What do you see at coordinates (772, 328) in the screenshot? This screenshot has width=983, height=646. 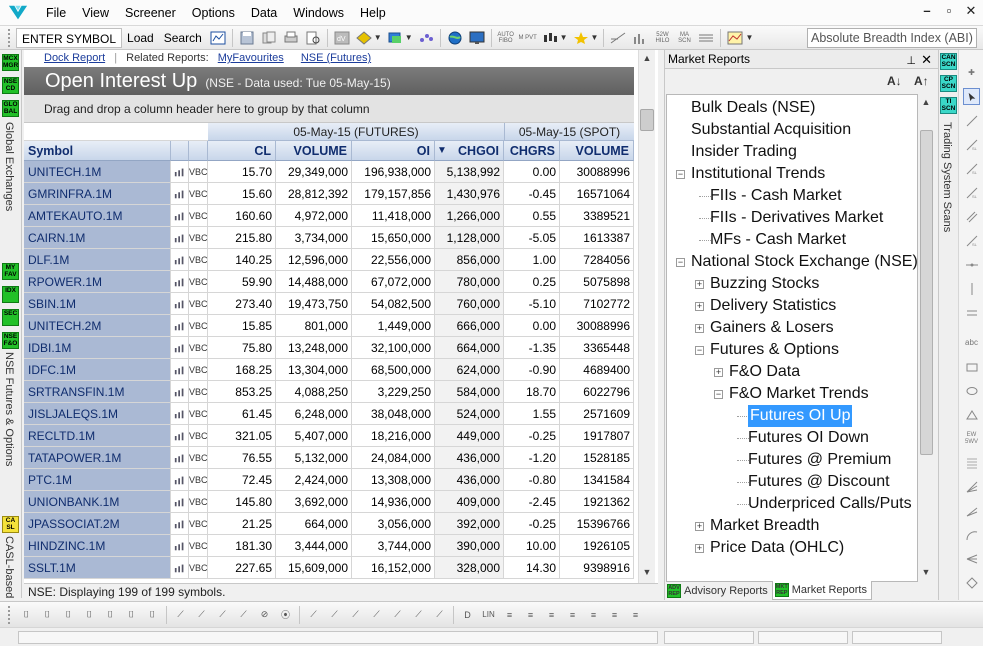 I see `tree-item: Gainers & Losers` at bounding box center [772, 328].